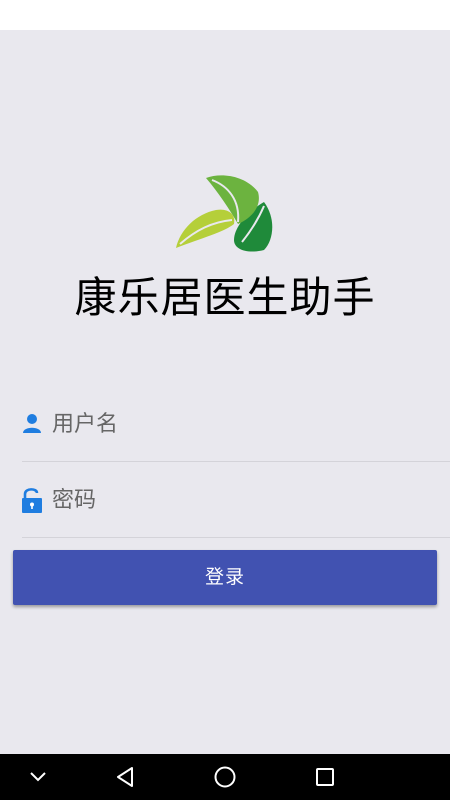 Image resolution: width=450 pixels, height=800 pixels. What do you see at coordinates (32, 427) in the screenshot?
I see `user-icon` at bounding box center [32, 427].